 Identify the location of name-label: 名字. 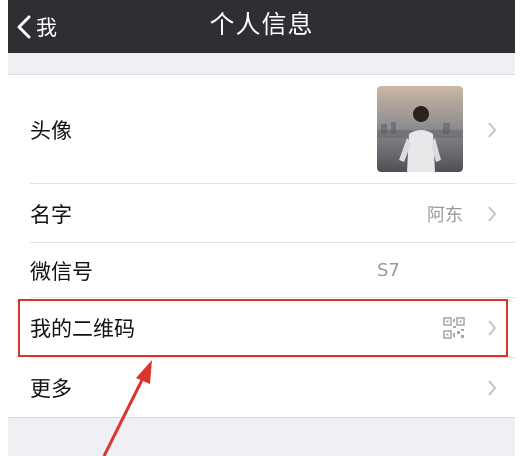
(51, 214).